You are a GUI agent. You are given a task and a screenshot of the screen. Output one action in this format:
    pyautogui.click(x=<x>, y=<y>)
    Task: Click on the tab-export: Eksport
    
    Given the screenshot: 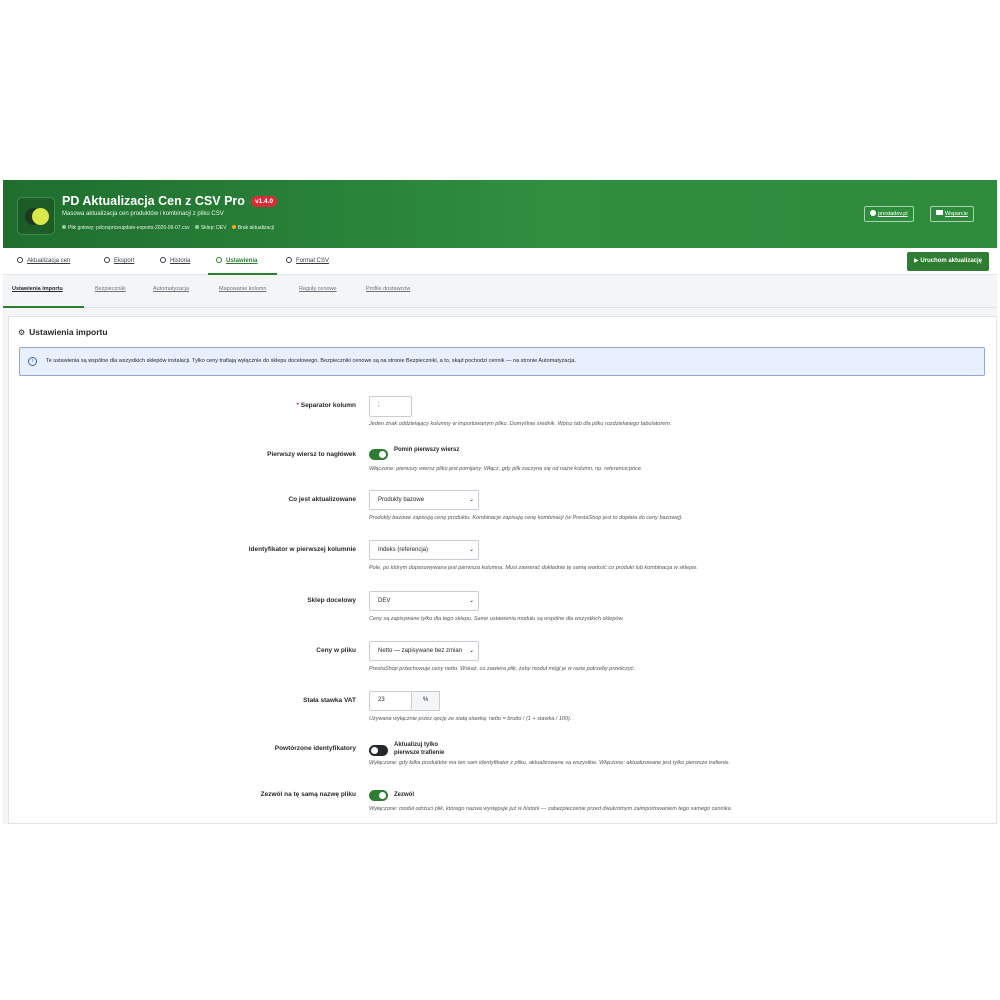 What is the action you would take?
    pyautogui.click(x=119, y=260)
    